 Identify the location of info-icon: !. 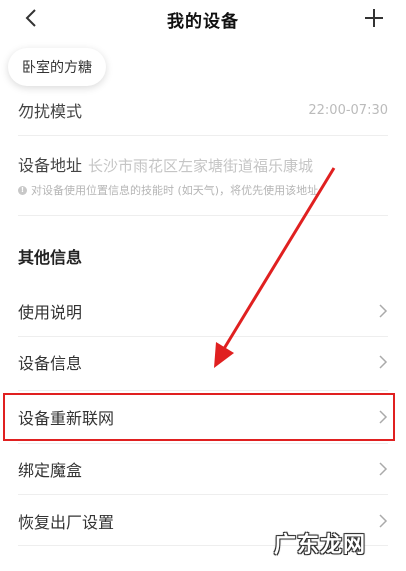
(22, 190).